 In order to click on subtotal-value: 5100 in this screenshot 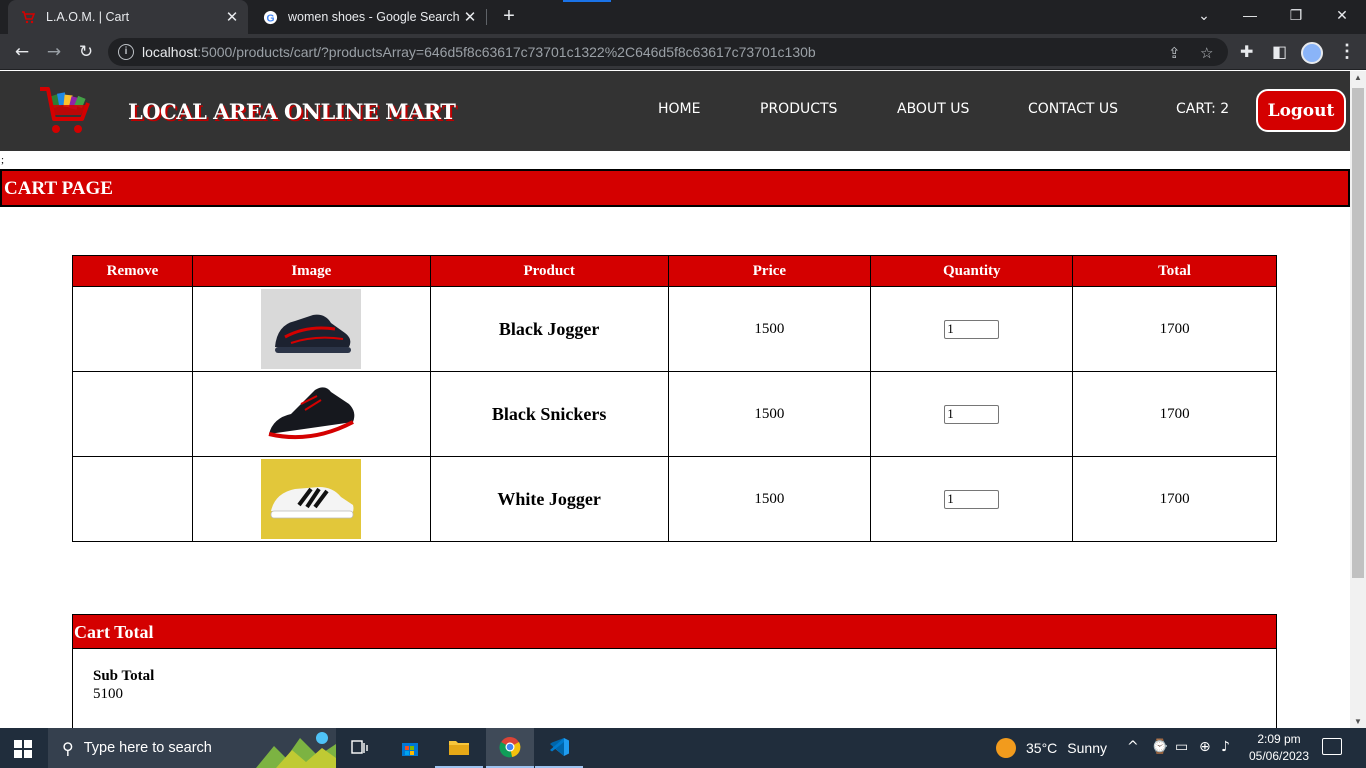, I will do `click(108, 694)`.